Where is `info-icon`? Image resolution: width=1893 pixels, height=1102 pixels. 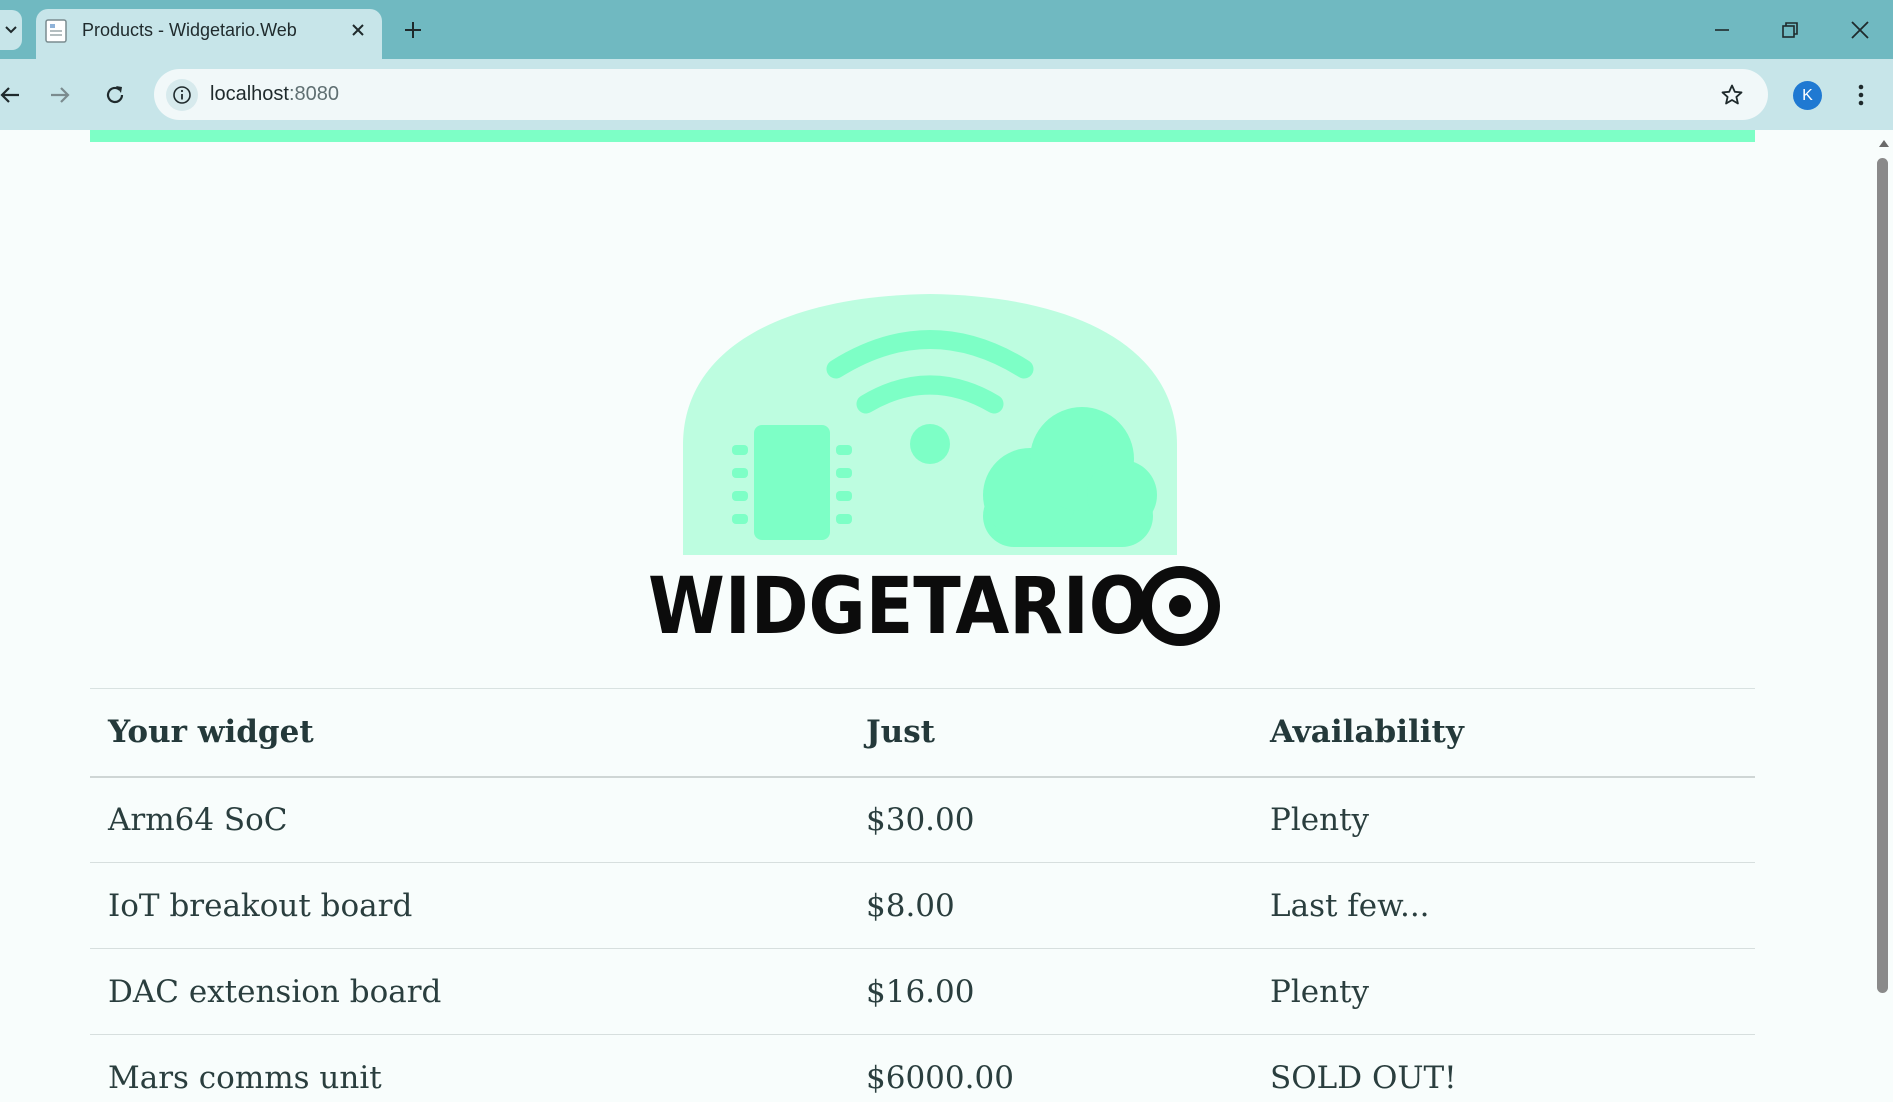 info-icon is located at coordinates (182, 95).